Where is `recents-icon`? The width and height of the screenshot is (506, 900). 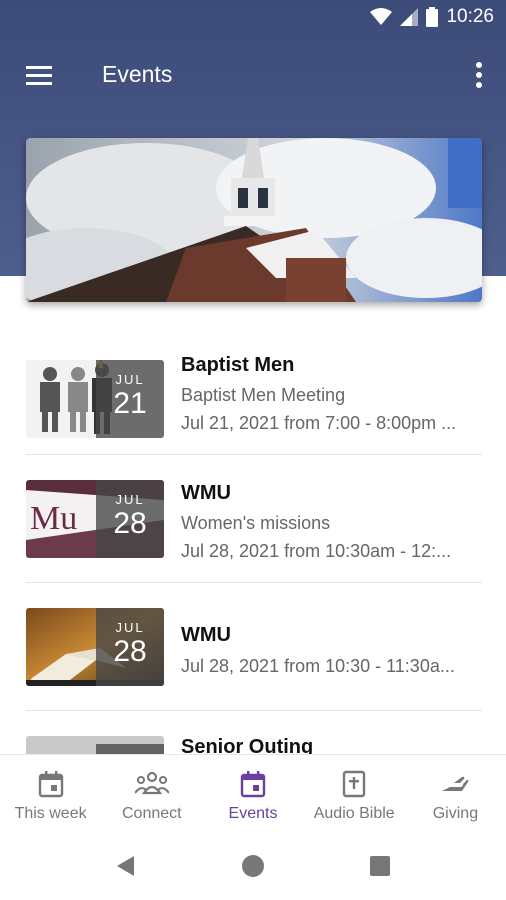
recents-icon is located at coordinates (380, 866).